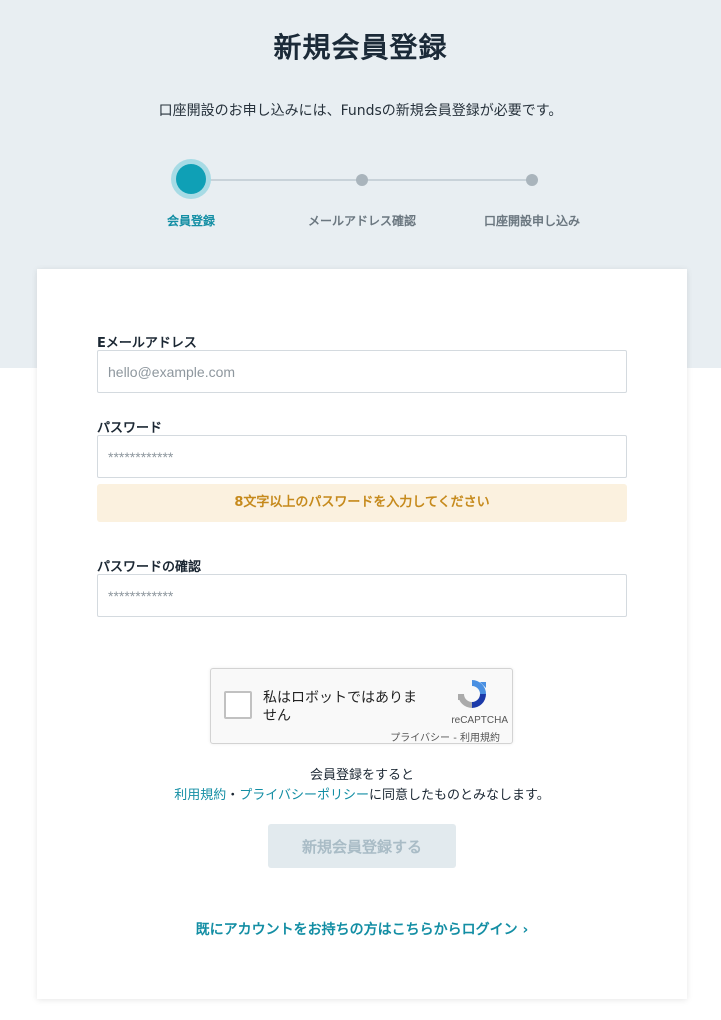 The image size is (721, 1020). I want to click on step-1-label: 会員登録, so click(190, 221).